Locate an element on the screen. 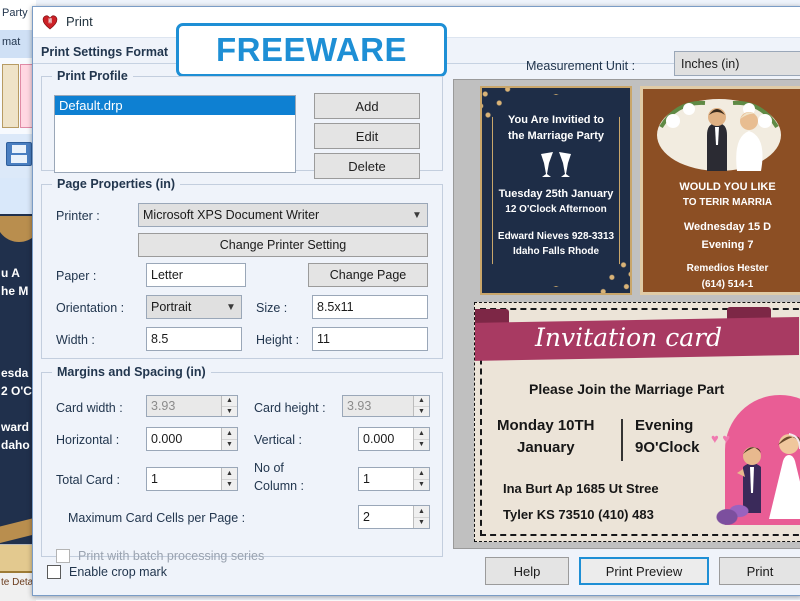 This screenshot has height=601, width=800. background-tab-label: Party is located at coordinates (15, 13).